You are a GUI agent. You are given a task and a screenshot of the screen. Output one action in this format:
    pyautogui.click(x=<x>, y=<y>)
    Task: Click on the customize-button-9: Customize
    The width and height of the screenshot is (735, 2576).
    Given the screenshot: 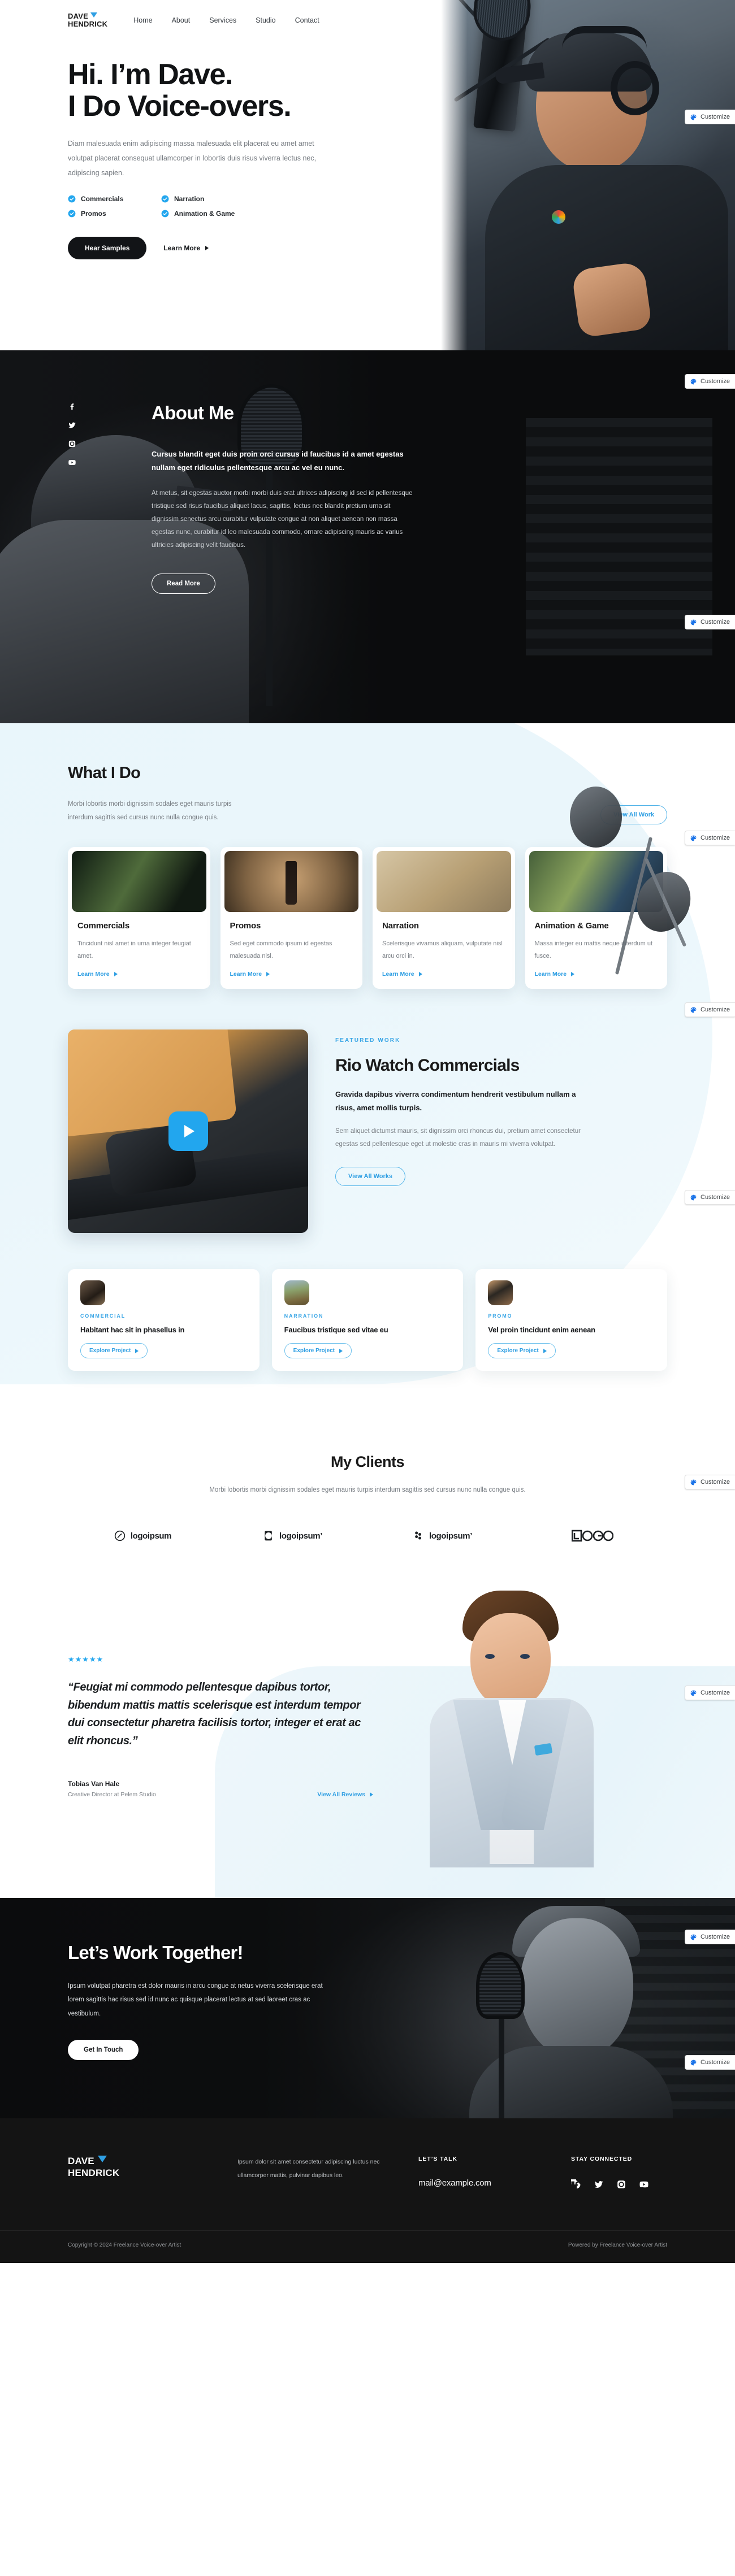 What is the action you would take?
    pyautogui.click(x=710, y=1937)
    